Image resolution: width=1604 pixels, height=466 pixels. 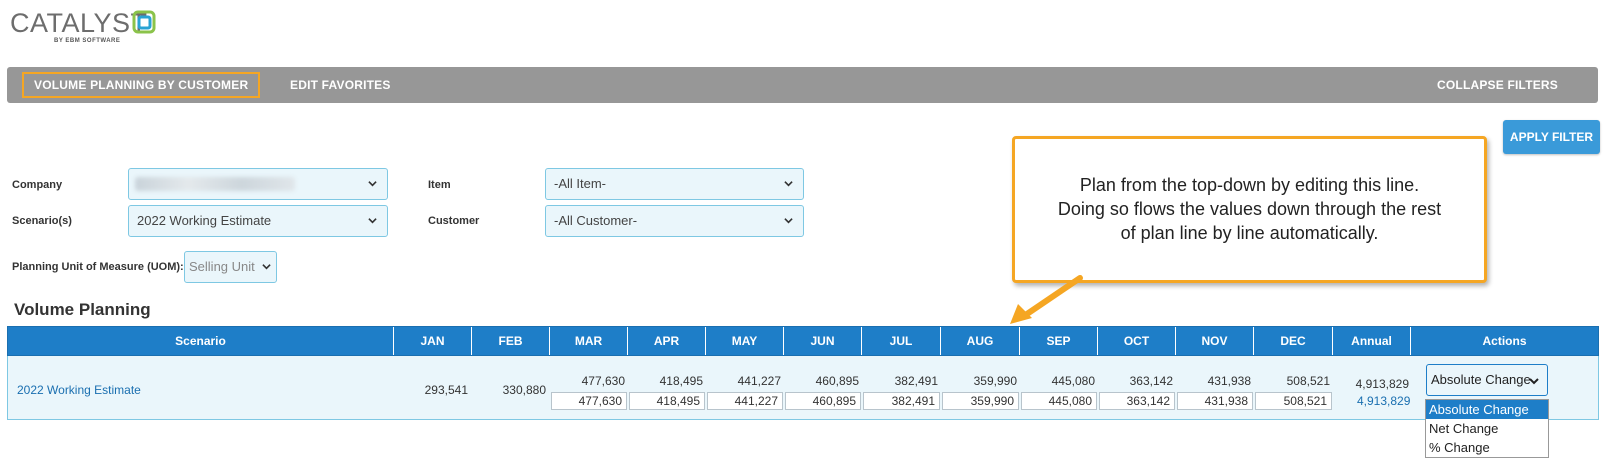 What do you see at coordinates (916, 381) in the screenshot?
I see `jul-value: 382,491` at bounding box center [916, 381].